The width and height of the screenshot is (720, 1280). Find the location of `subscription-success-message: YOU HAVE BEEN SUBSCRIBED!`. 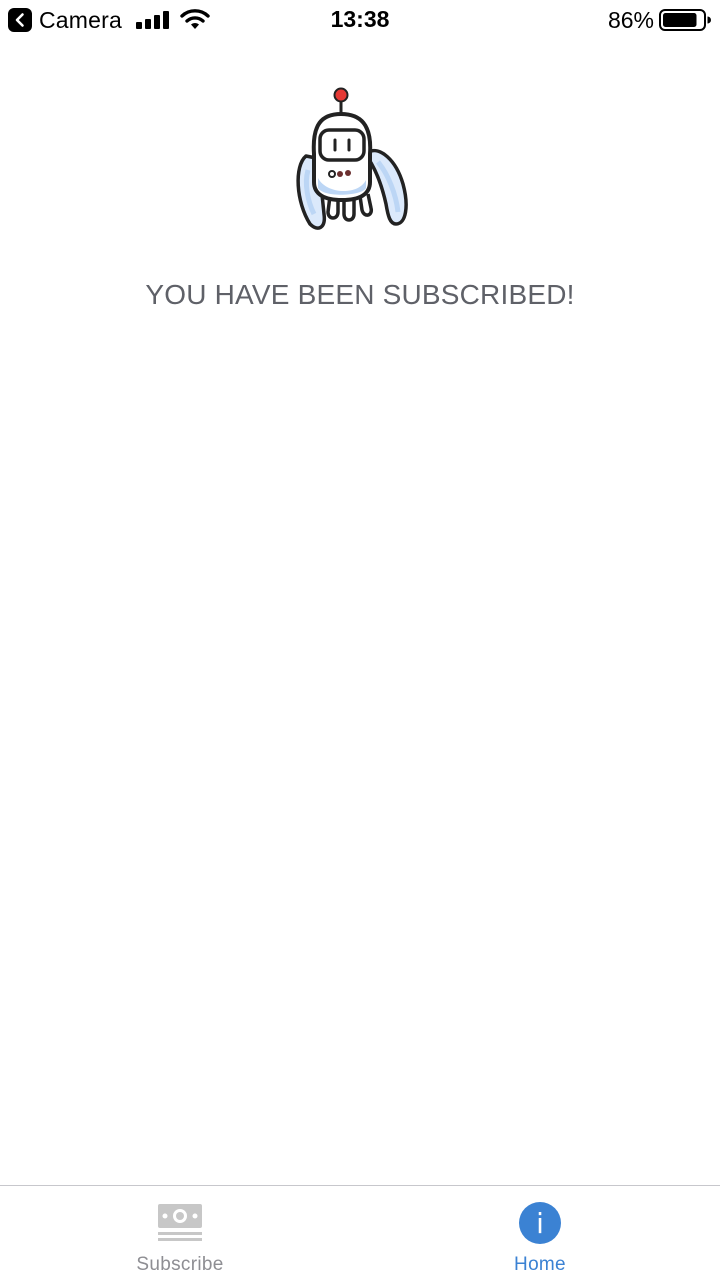

subscription-success-message: YOU HAVE BEEN SUBSCRIBED! is located at coordinates (360, 294).